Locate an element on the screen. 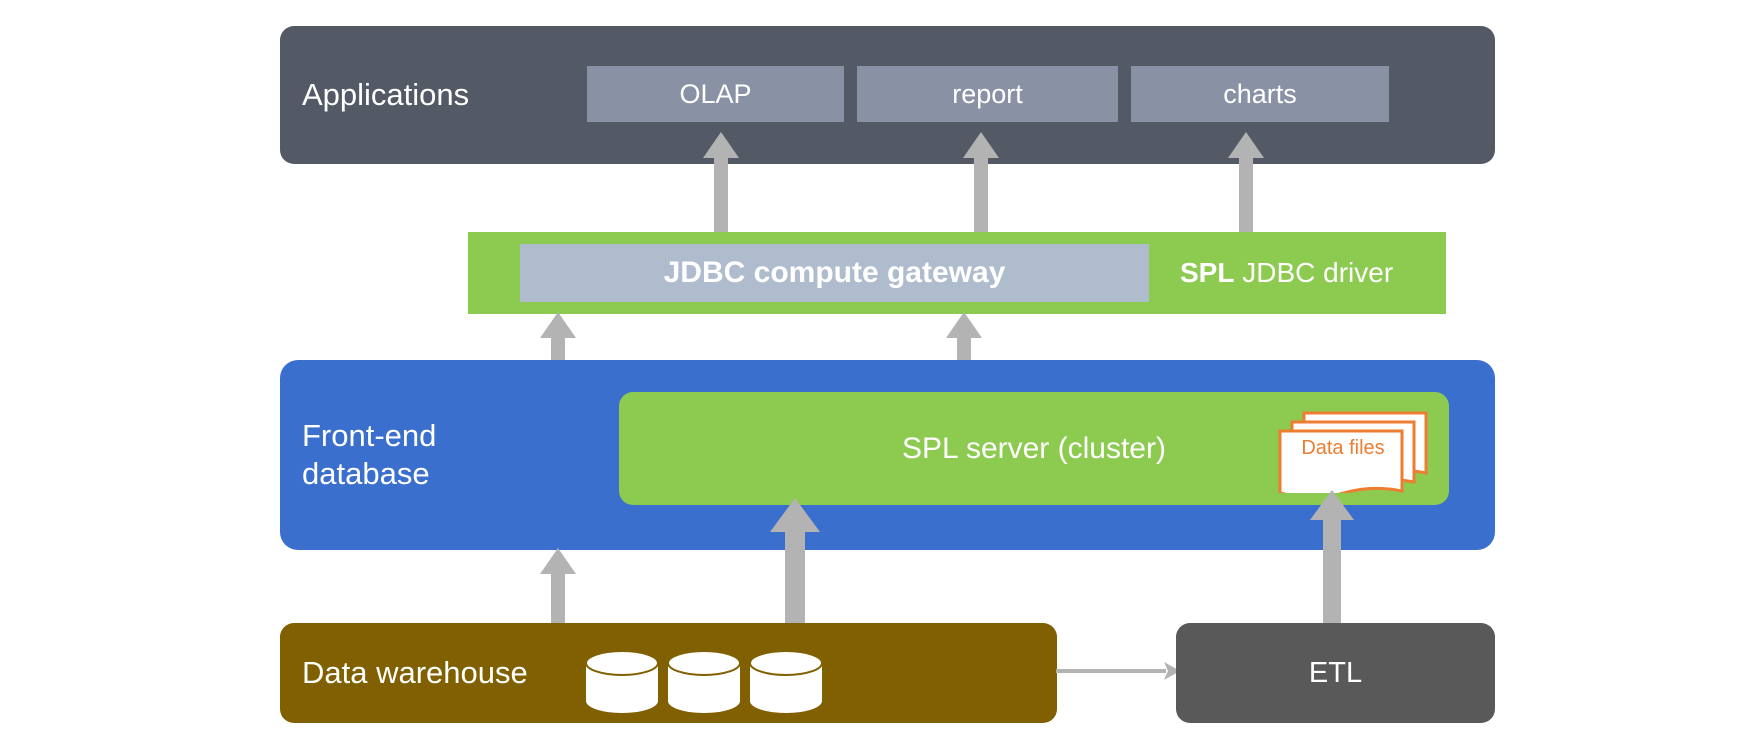 The image size is (1748, 748). arrow-up-olap-icon is located at coordinates (721, 185).